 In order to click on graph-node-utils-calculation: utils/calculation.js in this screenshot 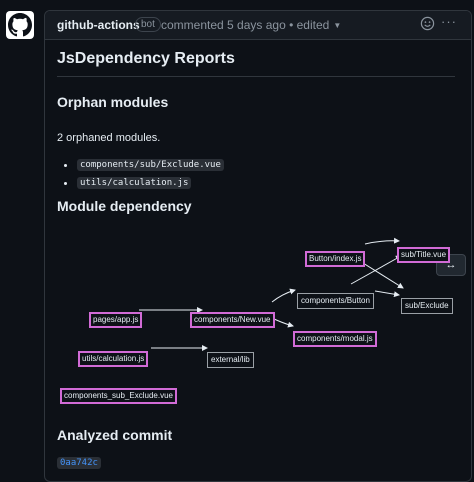, I will do `click(113, 359)`.